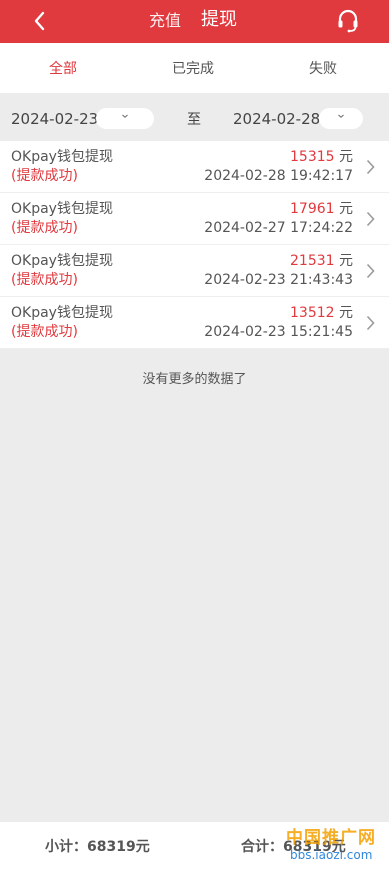 The image size is (389, 872). I want to click on record-amount: 13512, so click(312, 313).